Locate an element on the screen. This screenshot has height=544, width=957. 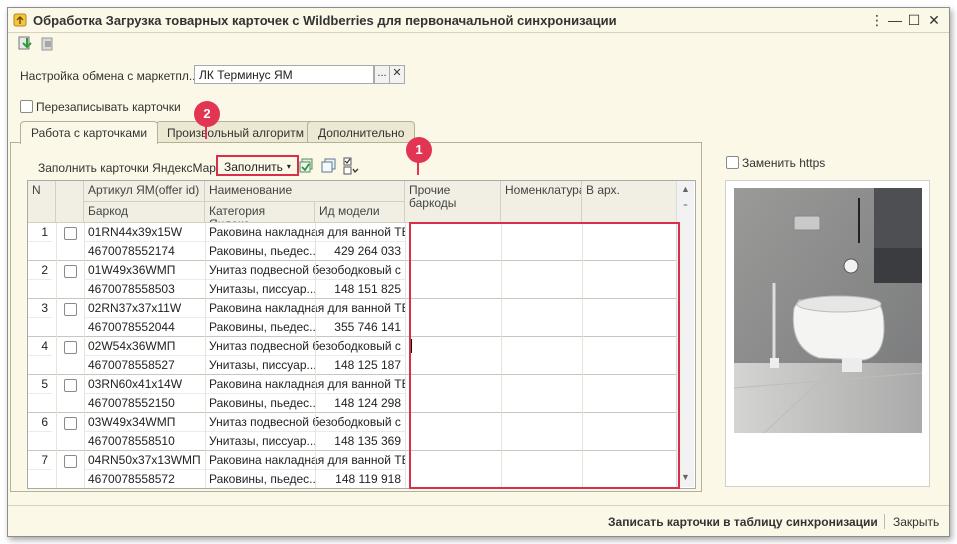
processing-icon is located at coordinates (20, 20).